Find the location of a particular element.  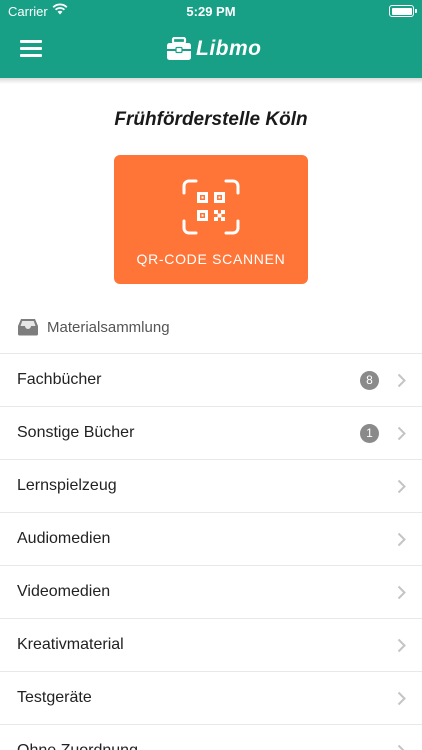

category-label: Fachbücher is located at coordinates (59, 379).